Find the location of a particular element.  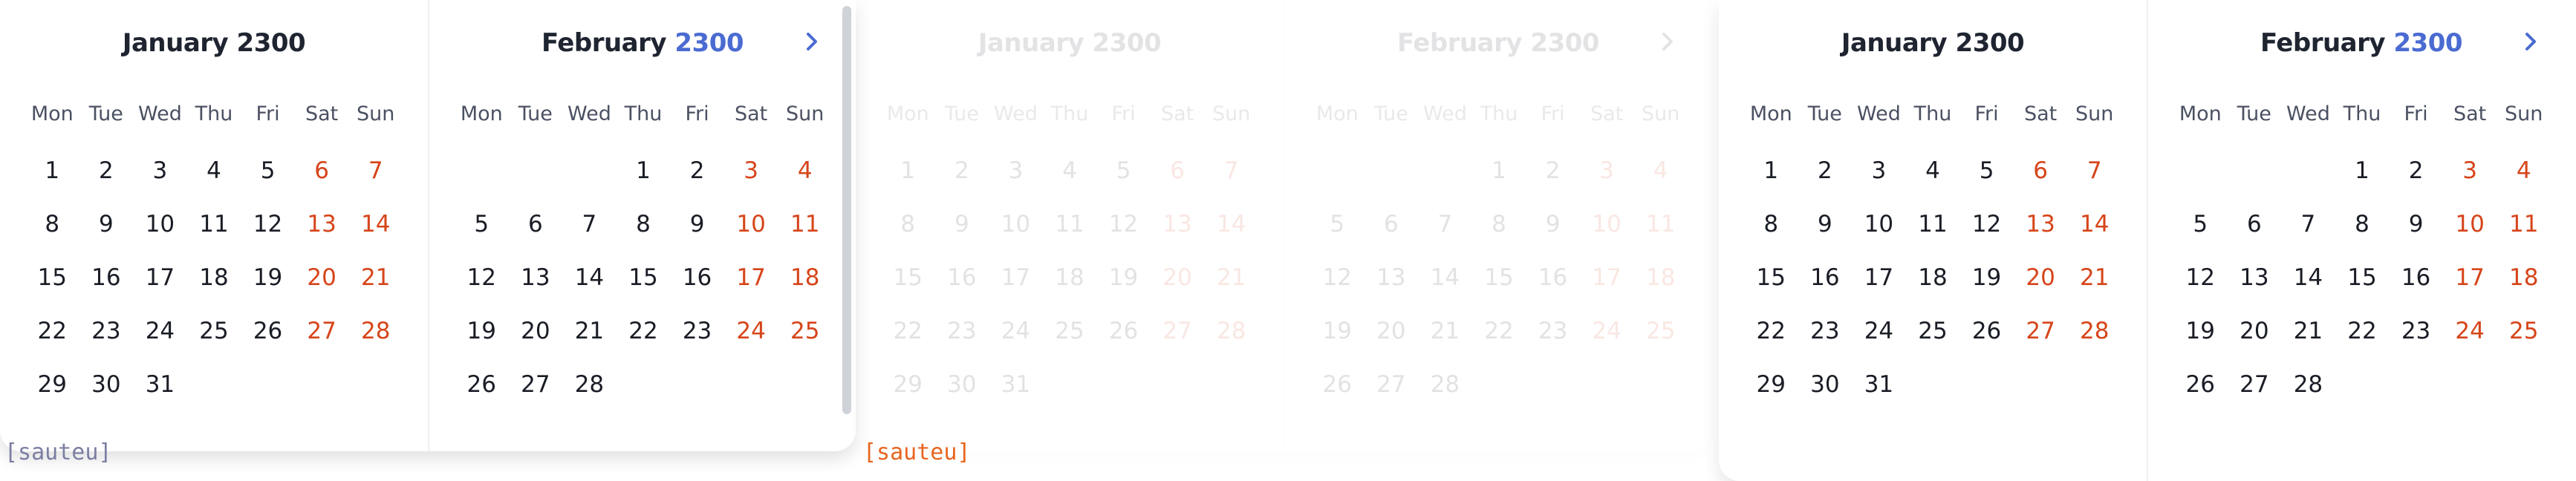

next-month-button is located at coordinates (1667, 41).